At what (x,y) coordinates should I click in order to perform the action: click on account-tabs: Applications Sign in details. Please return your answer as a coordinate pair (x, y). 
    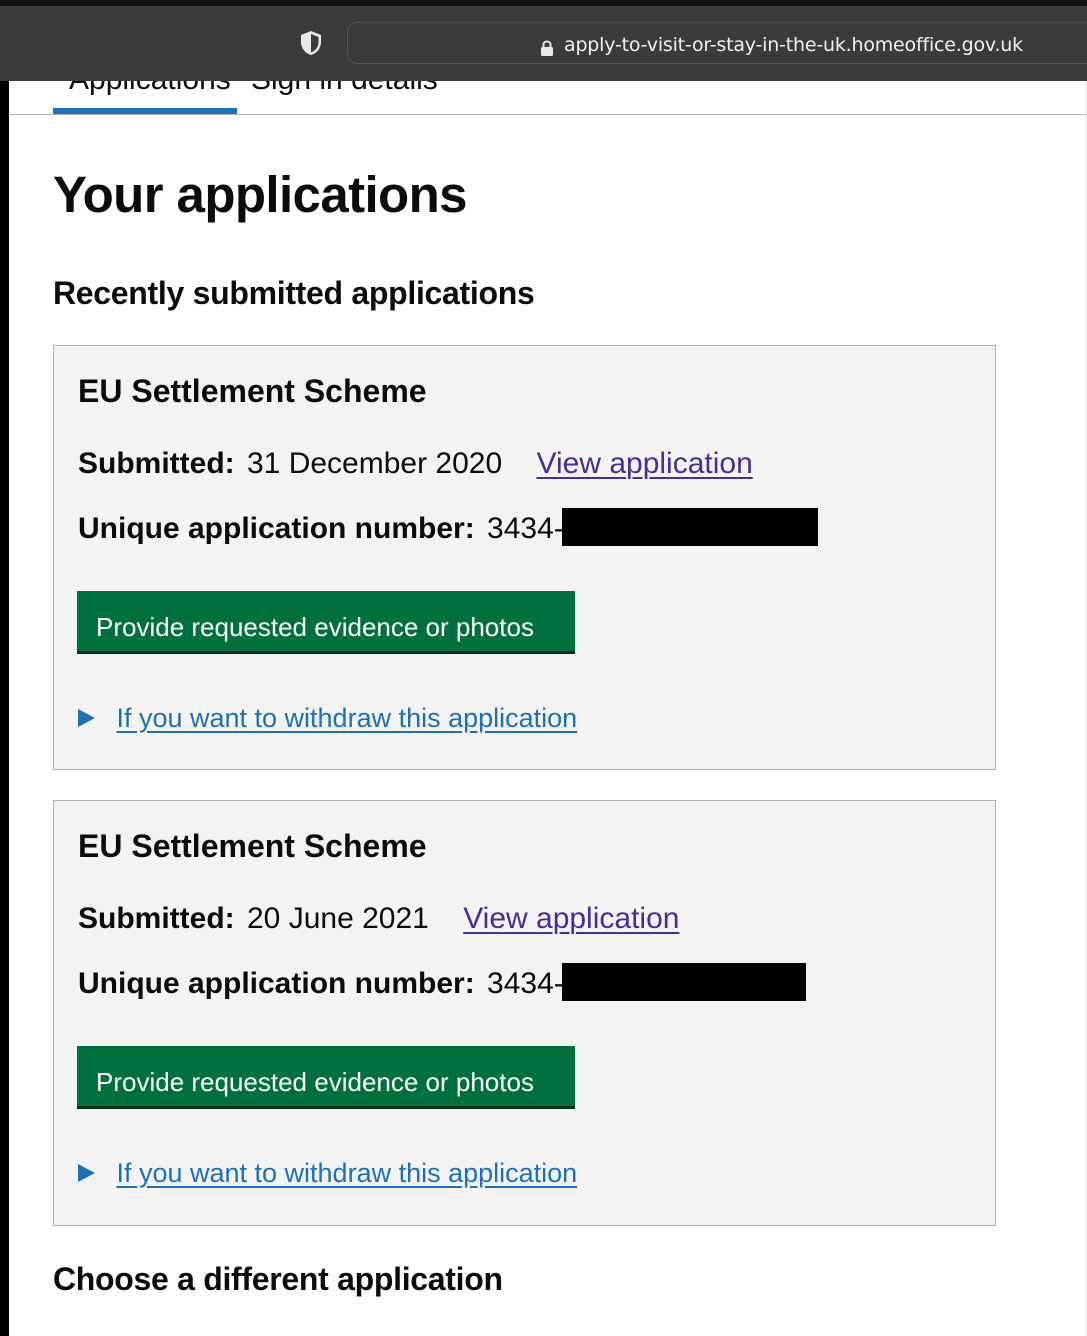
    Looking at the image, I should click on (548, 98).